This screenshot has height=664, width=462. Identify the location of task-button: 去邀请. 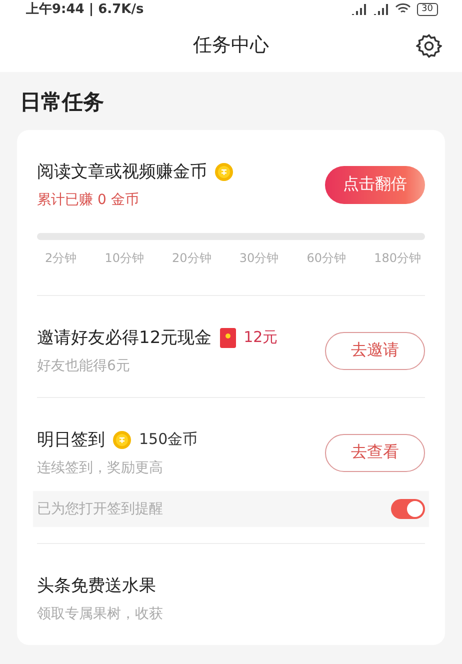
(375, 351).